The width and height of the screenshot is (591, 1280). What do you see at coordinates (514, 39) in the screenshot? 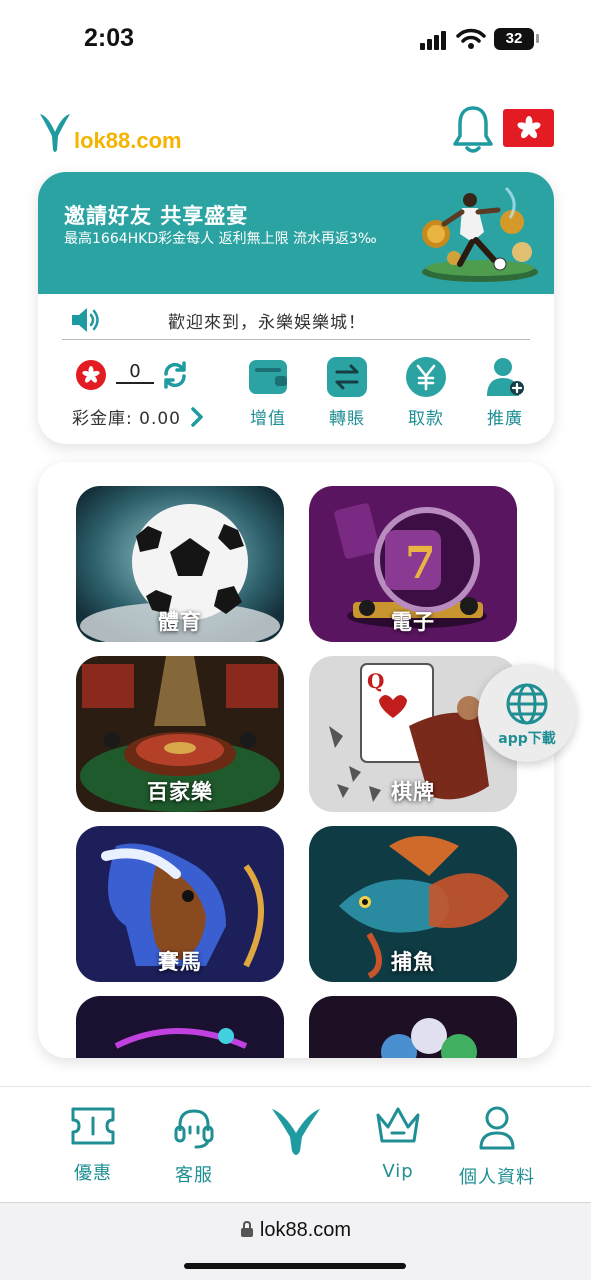
I see `battery-indicator: 32` at bounding box center [514, 39].